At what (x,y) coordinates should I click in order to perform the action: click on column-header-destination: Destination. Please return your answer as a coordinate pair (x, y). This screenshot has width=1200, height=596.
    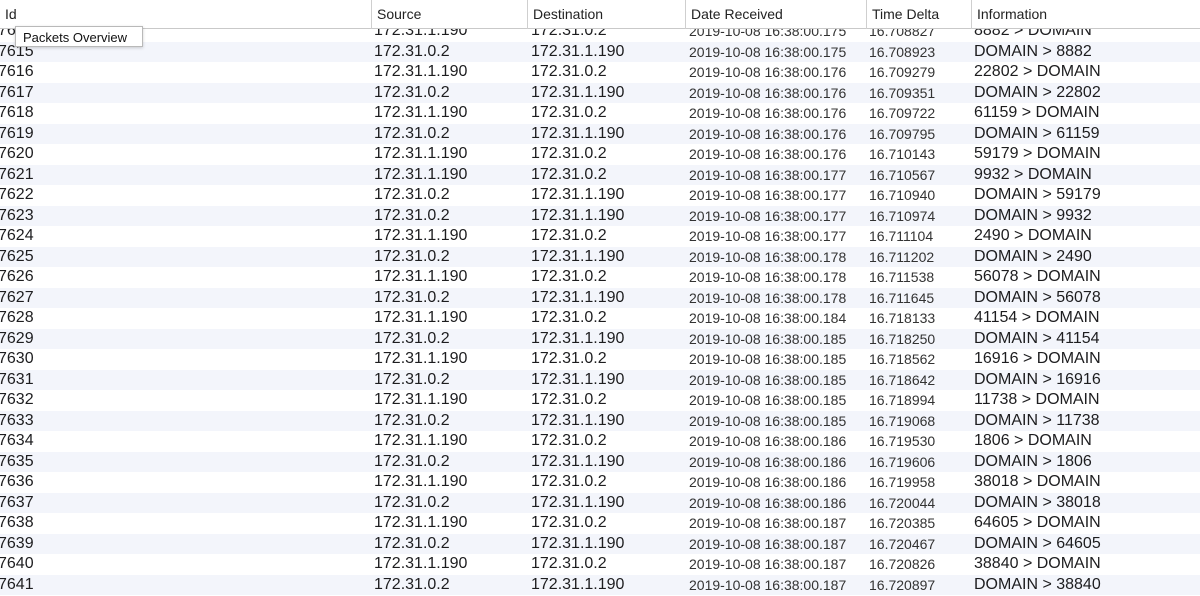
    Looking at the image, I should click on (606, 14).